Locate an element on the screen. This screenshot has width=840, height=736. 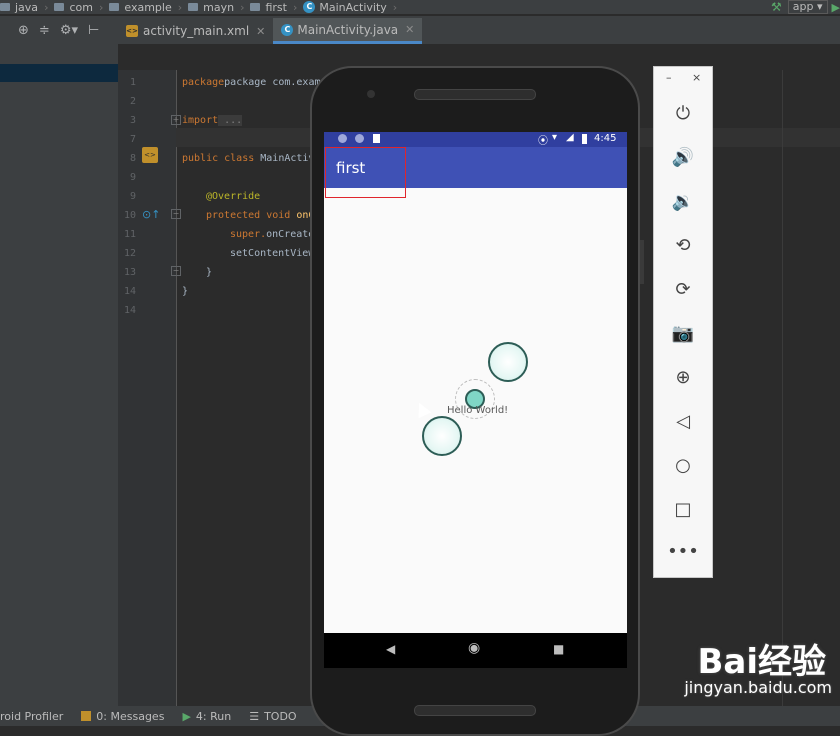
zoom-icon: ⊕ is located at coordinates (683, 377).